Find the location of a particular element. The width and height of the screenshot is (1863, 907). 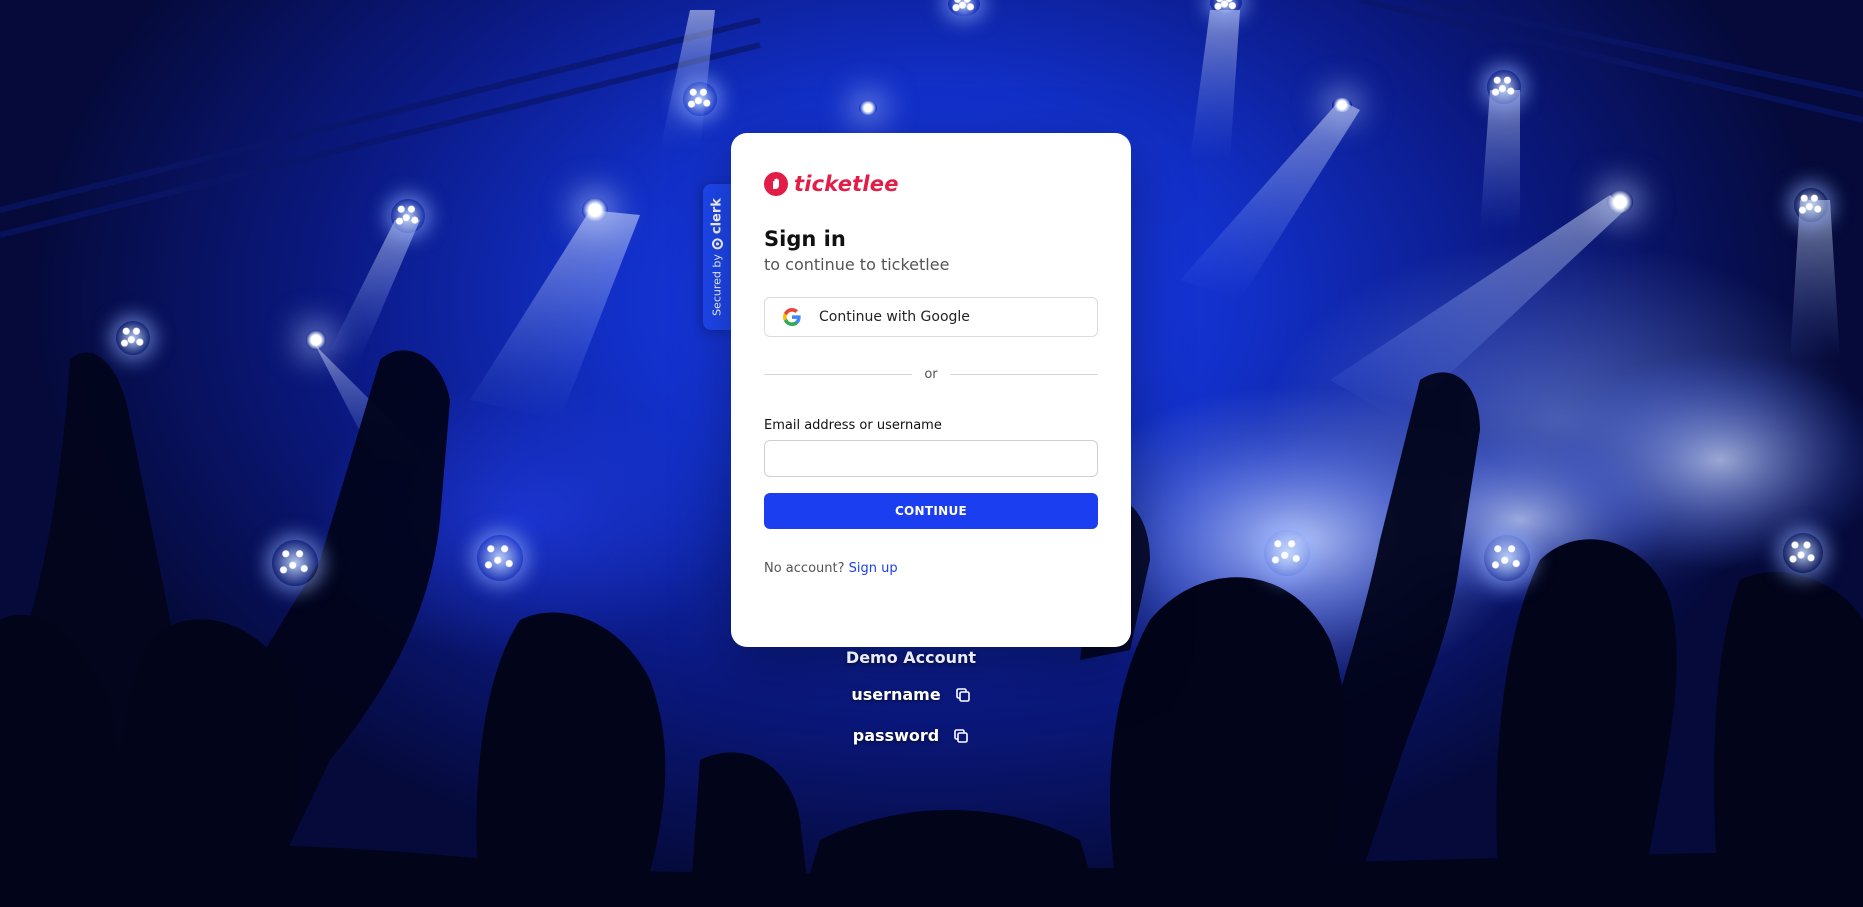

sign-in-title: Sign in is located at coordinates (805, 239).